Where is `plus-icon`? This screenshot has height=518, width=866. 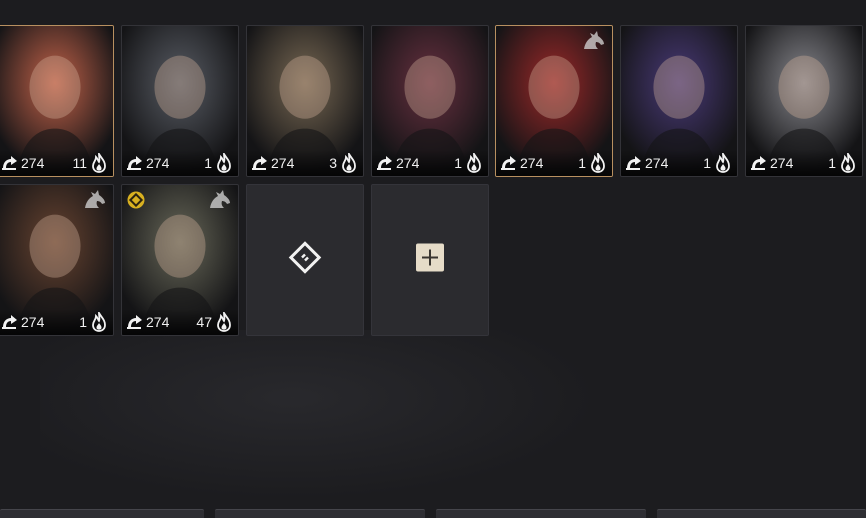 plus-icon is located at coordinates (430, 260).